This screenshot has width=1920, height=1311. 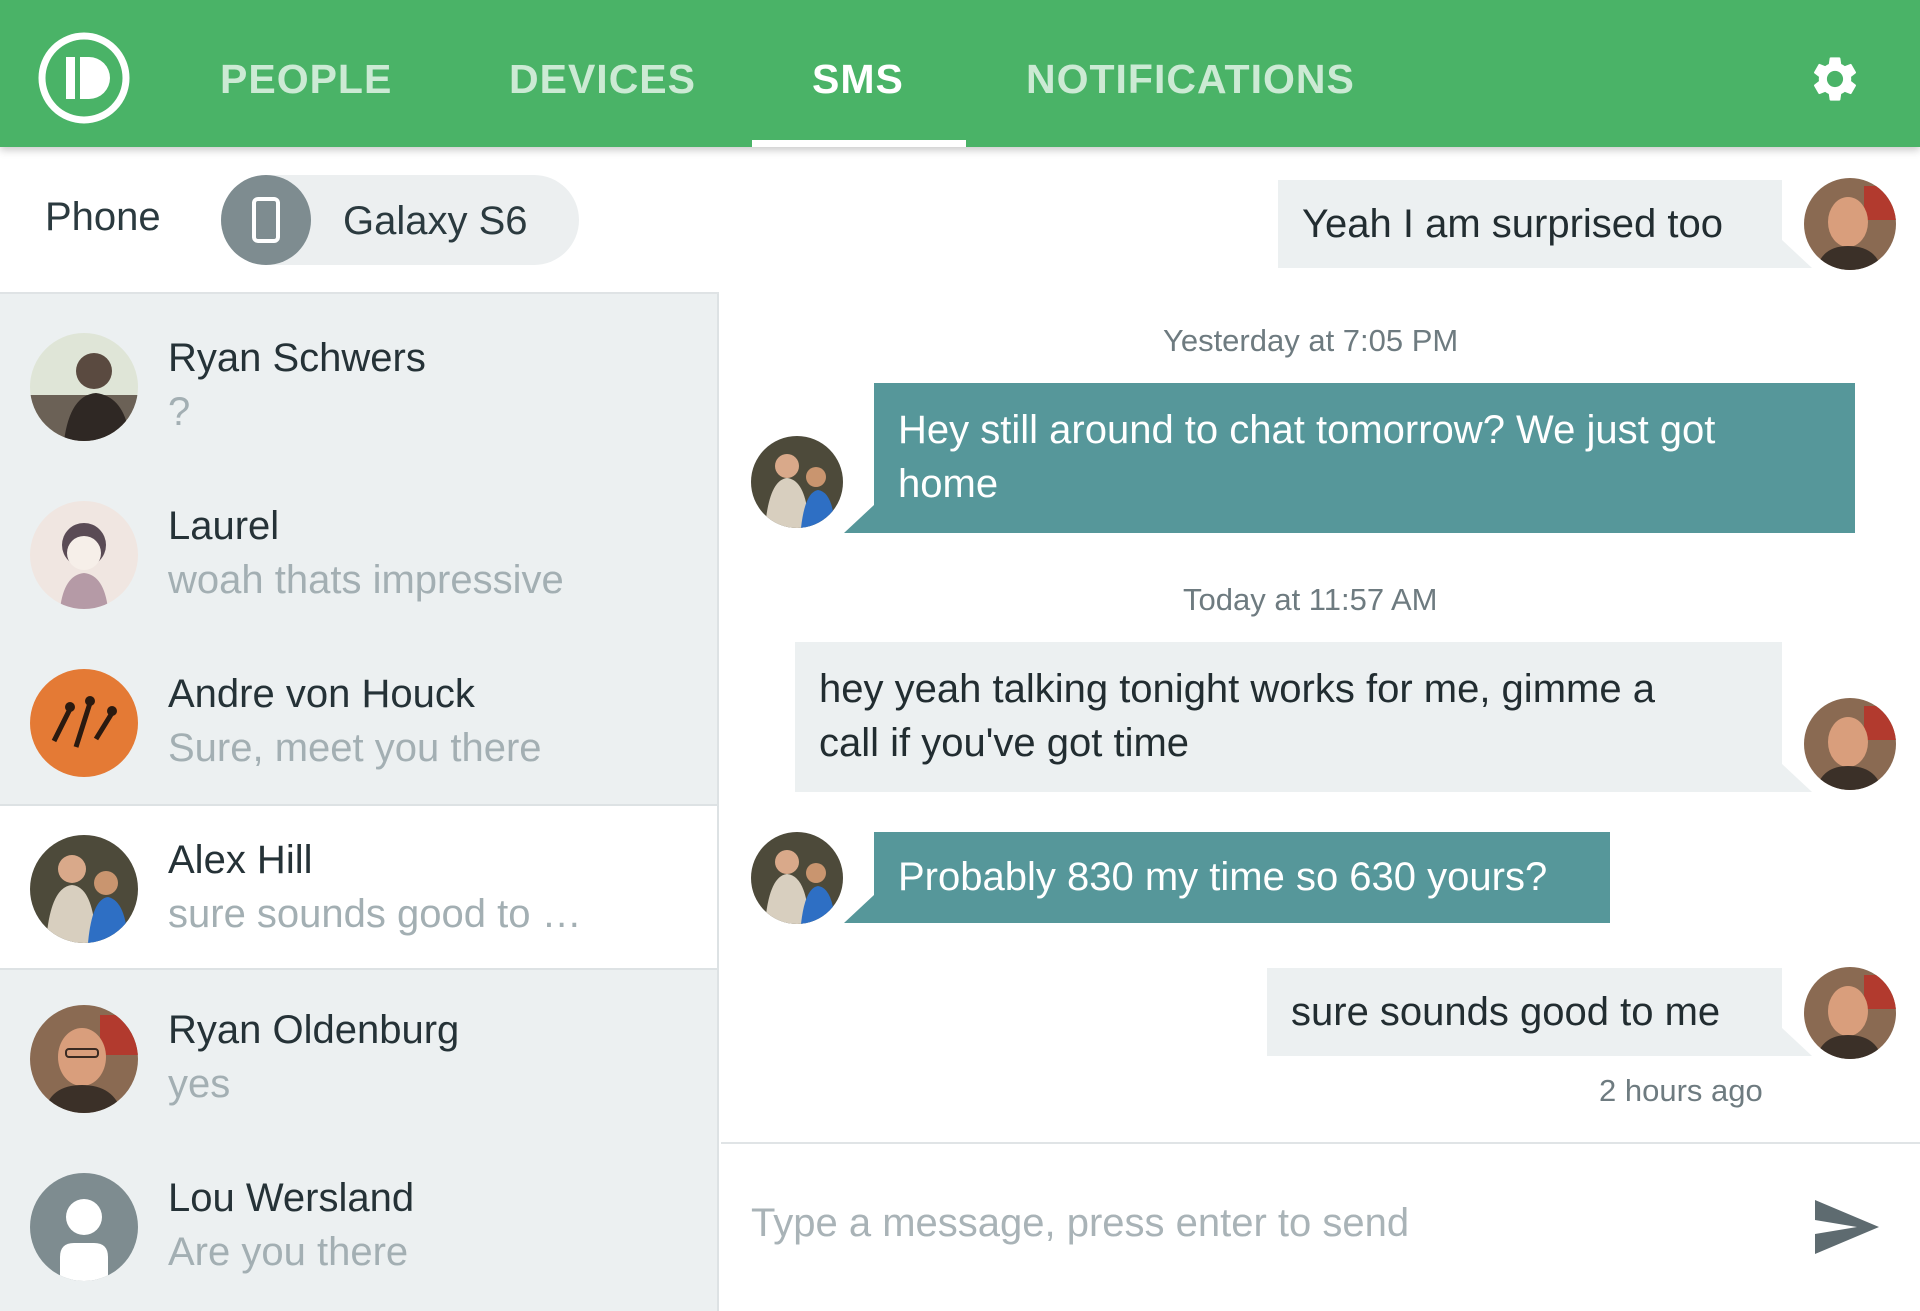 I want to click on last-message-time: 2 hours ago, so click(x=1681, y=1090).